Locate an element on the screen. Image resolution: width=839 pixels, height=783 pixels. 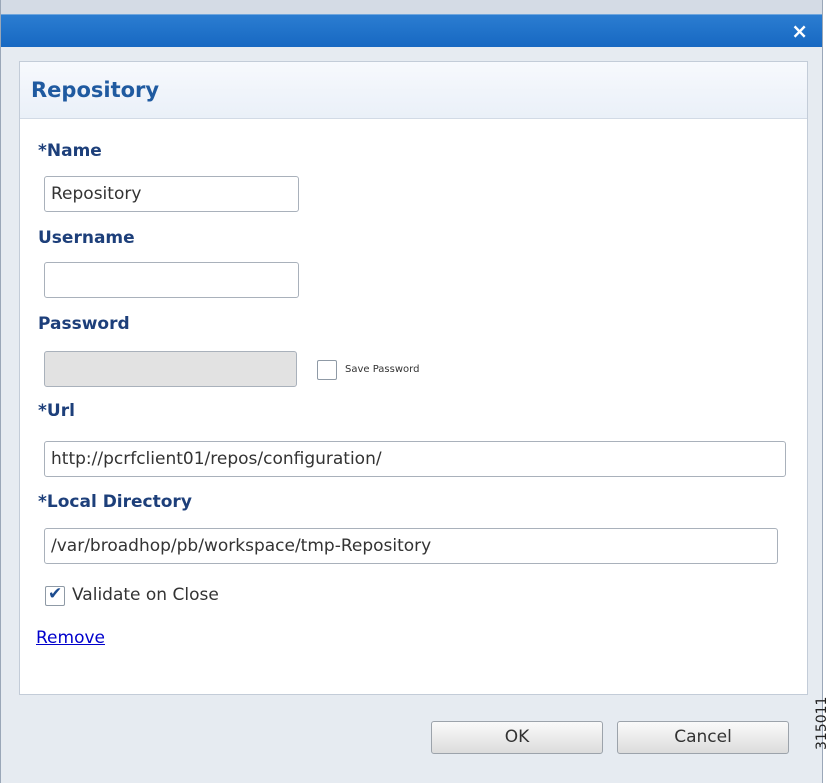
name-input: Repository is located at coordinates (171, 194).